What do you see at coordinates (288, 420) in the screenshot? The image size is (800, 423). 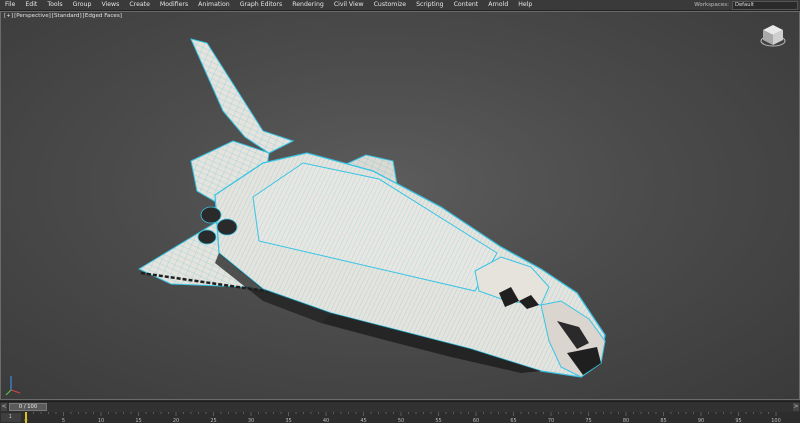 I see `track-bar-tick-label: 35` at bounding box center [288, 420].